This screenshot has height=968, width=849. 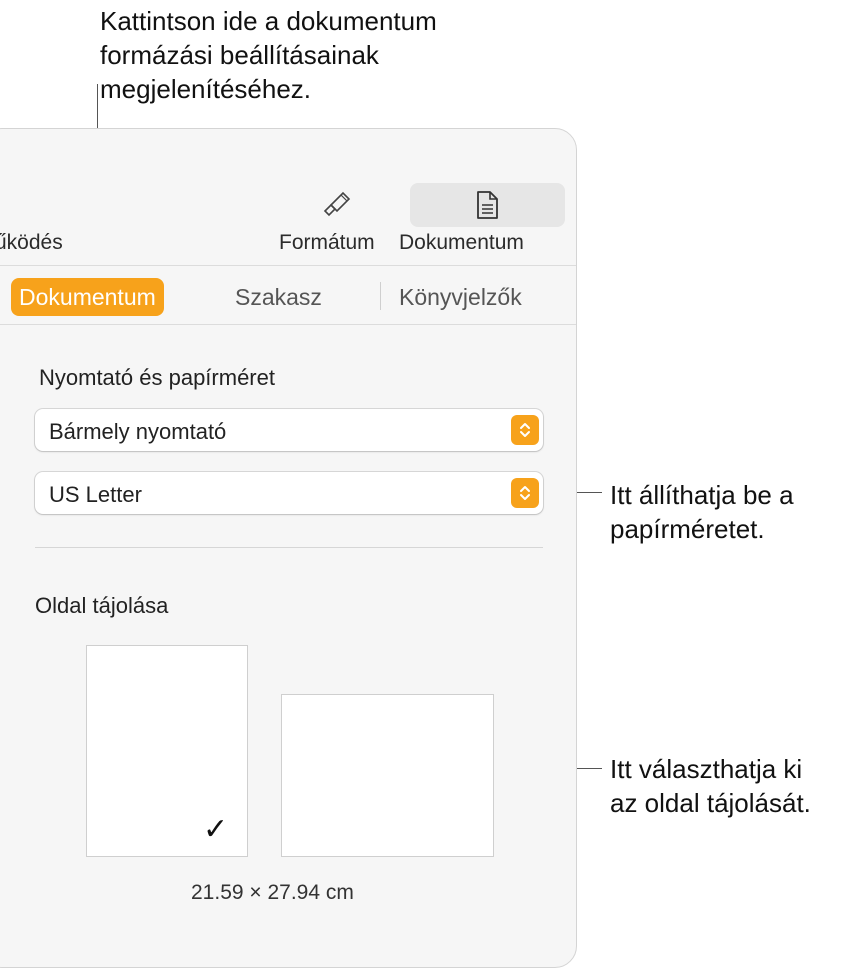 I want to click on paintbrush-icon, so click(x=335, y=203).